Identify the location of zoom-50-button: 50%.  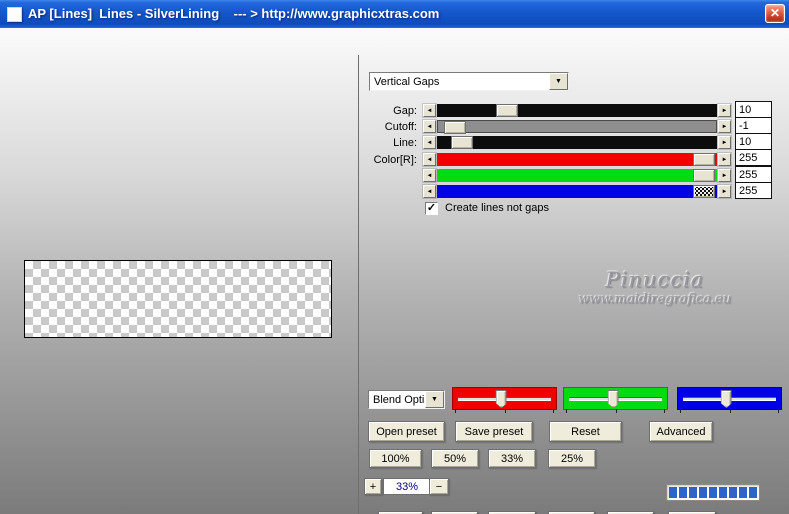
(455, 458).